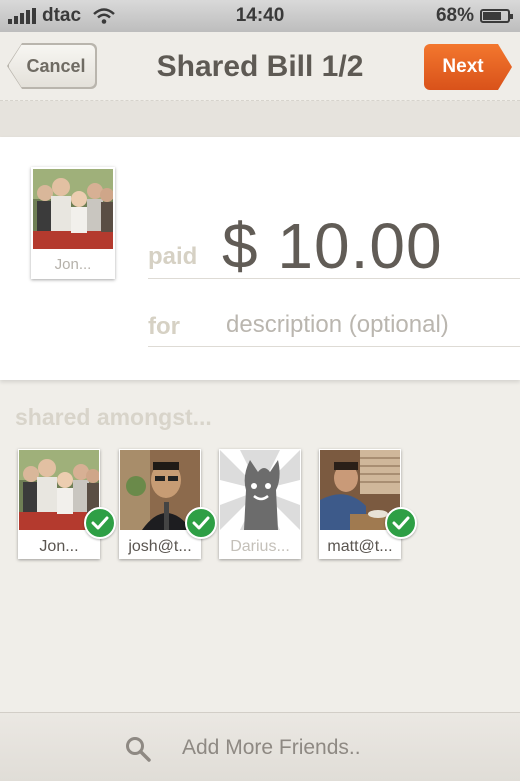  Describe the element at coordinates (73, 209) in the screenshot. I see `family-photo-icon` at that location.